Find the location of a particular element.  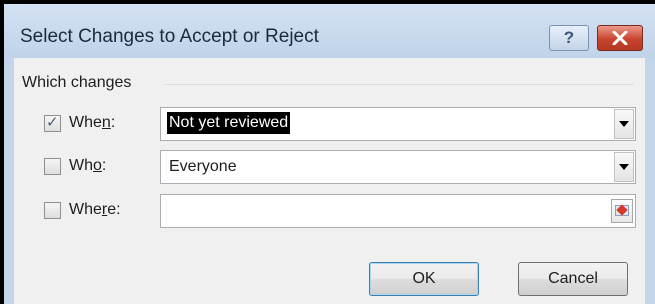

who-dropdown-button is located at coordinates (624, 167).